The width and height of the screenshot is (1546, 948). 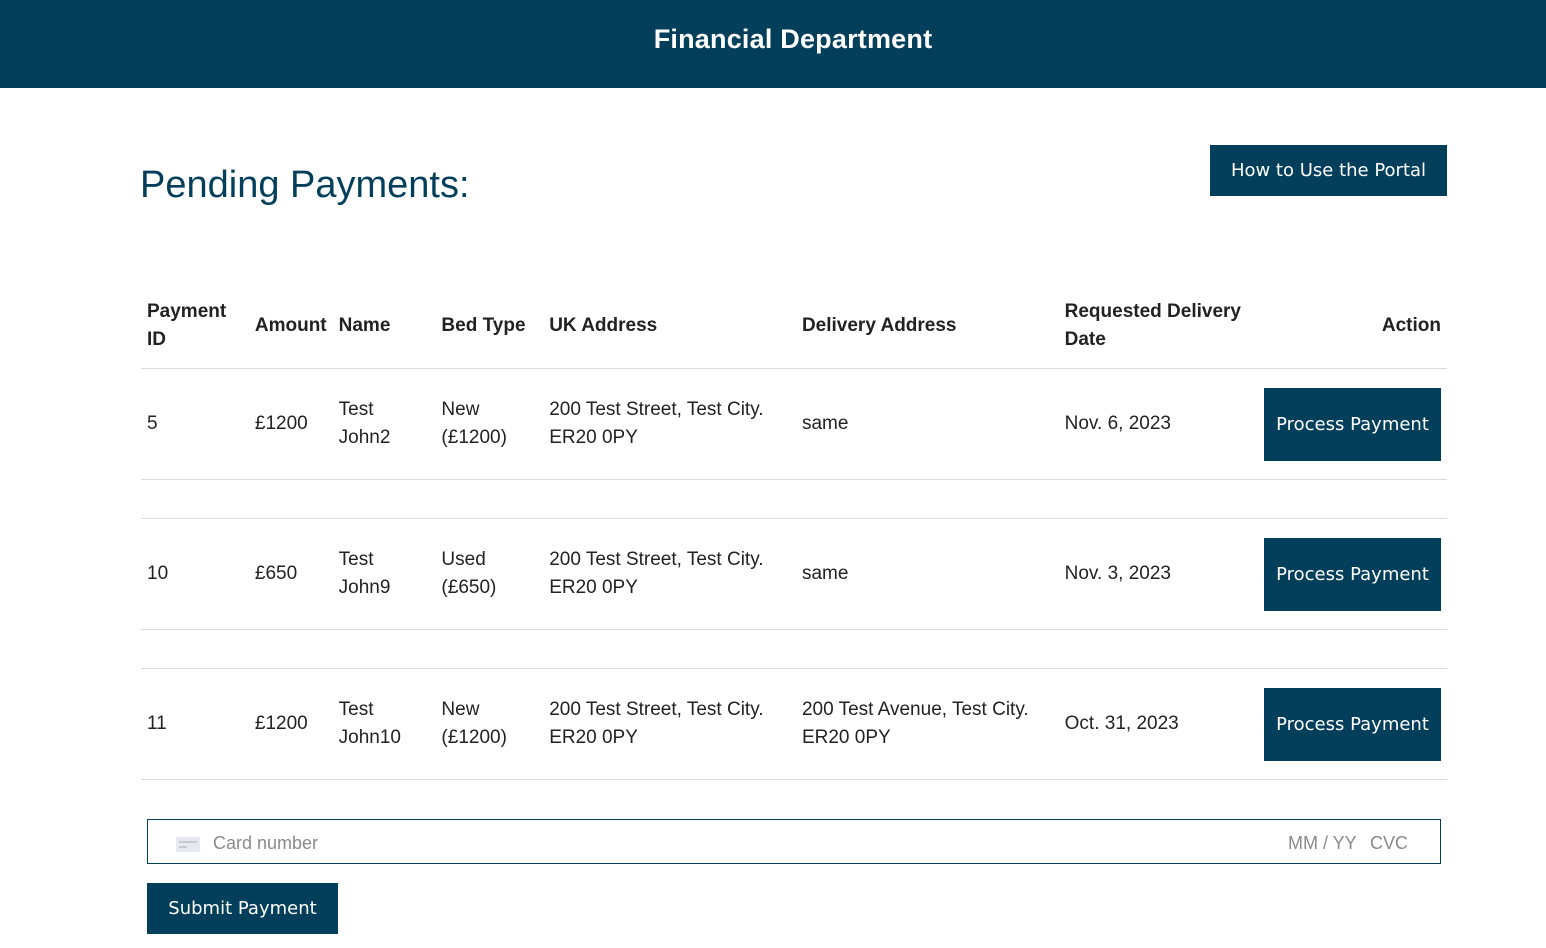 I want to click on top-header: Financial Department, so click(x=773, y=44).